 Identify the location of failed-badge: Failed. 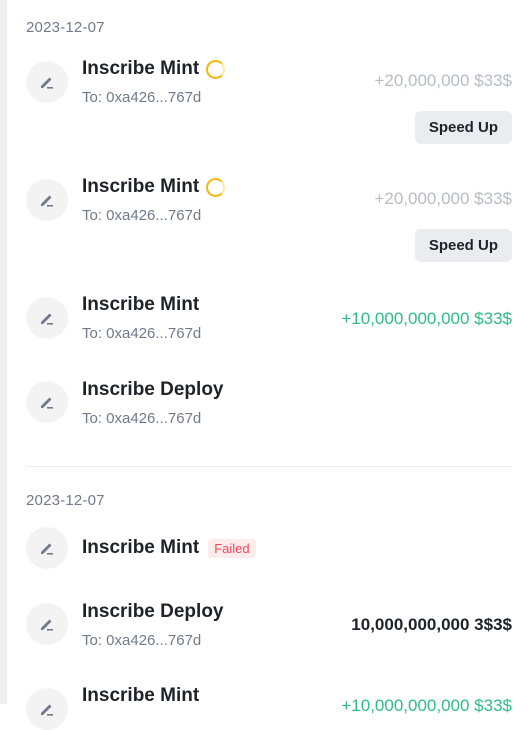
(232, 548).